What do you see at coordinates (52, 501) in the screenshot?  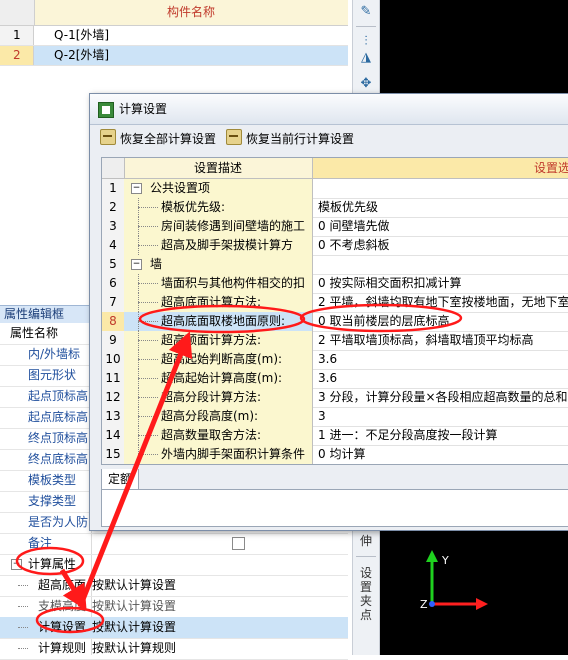 I see `property-label: 支撑类型` at bounding box center [52, 501].